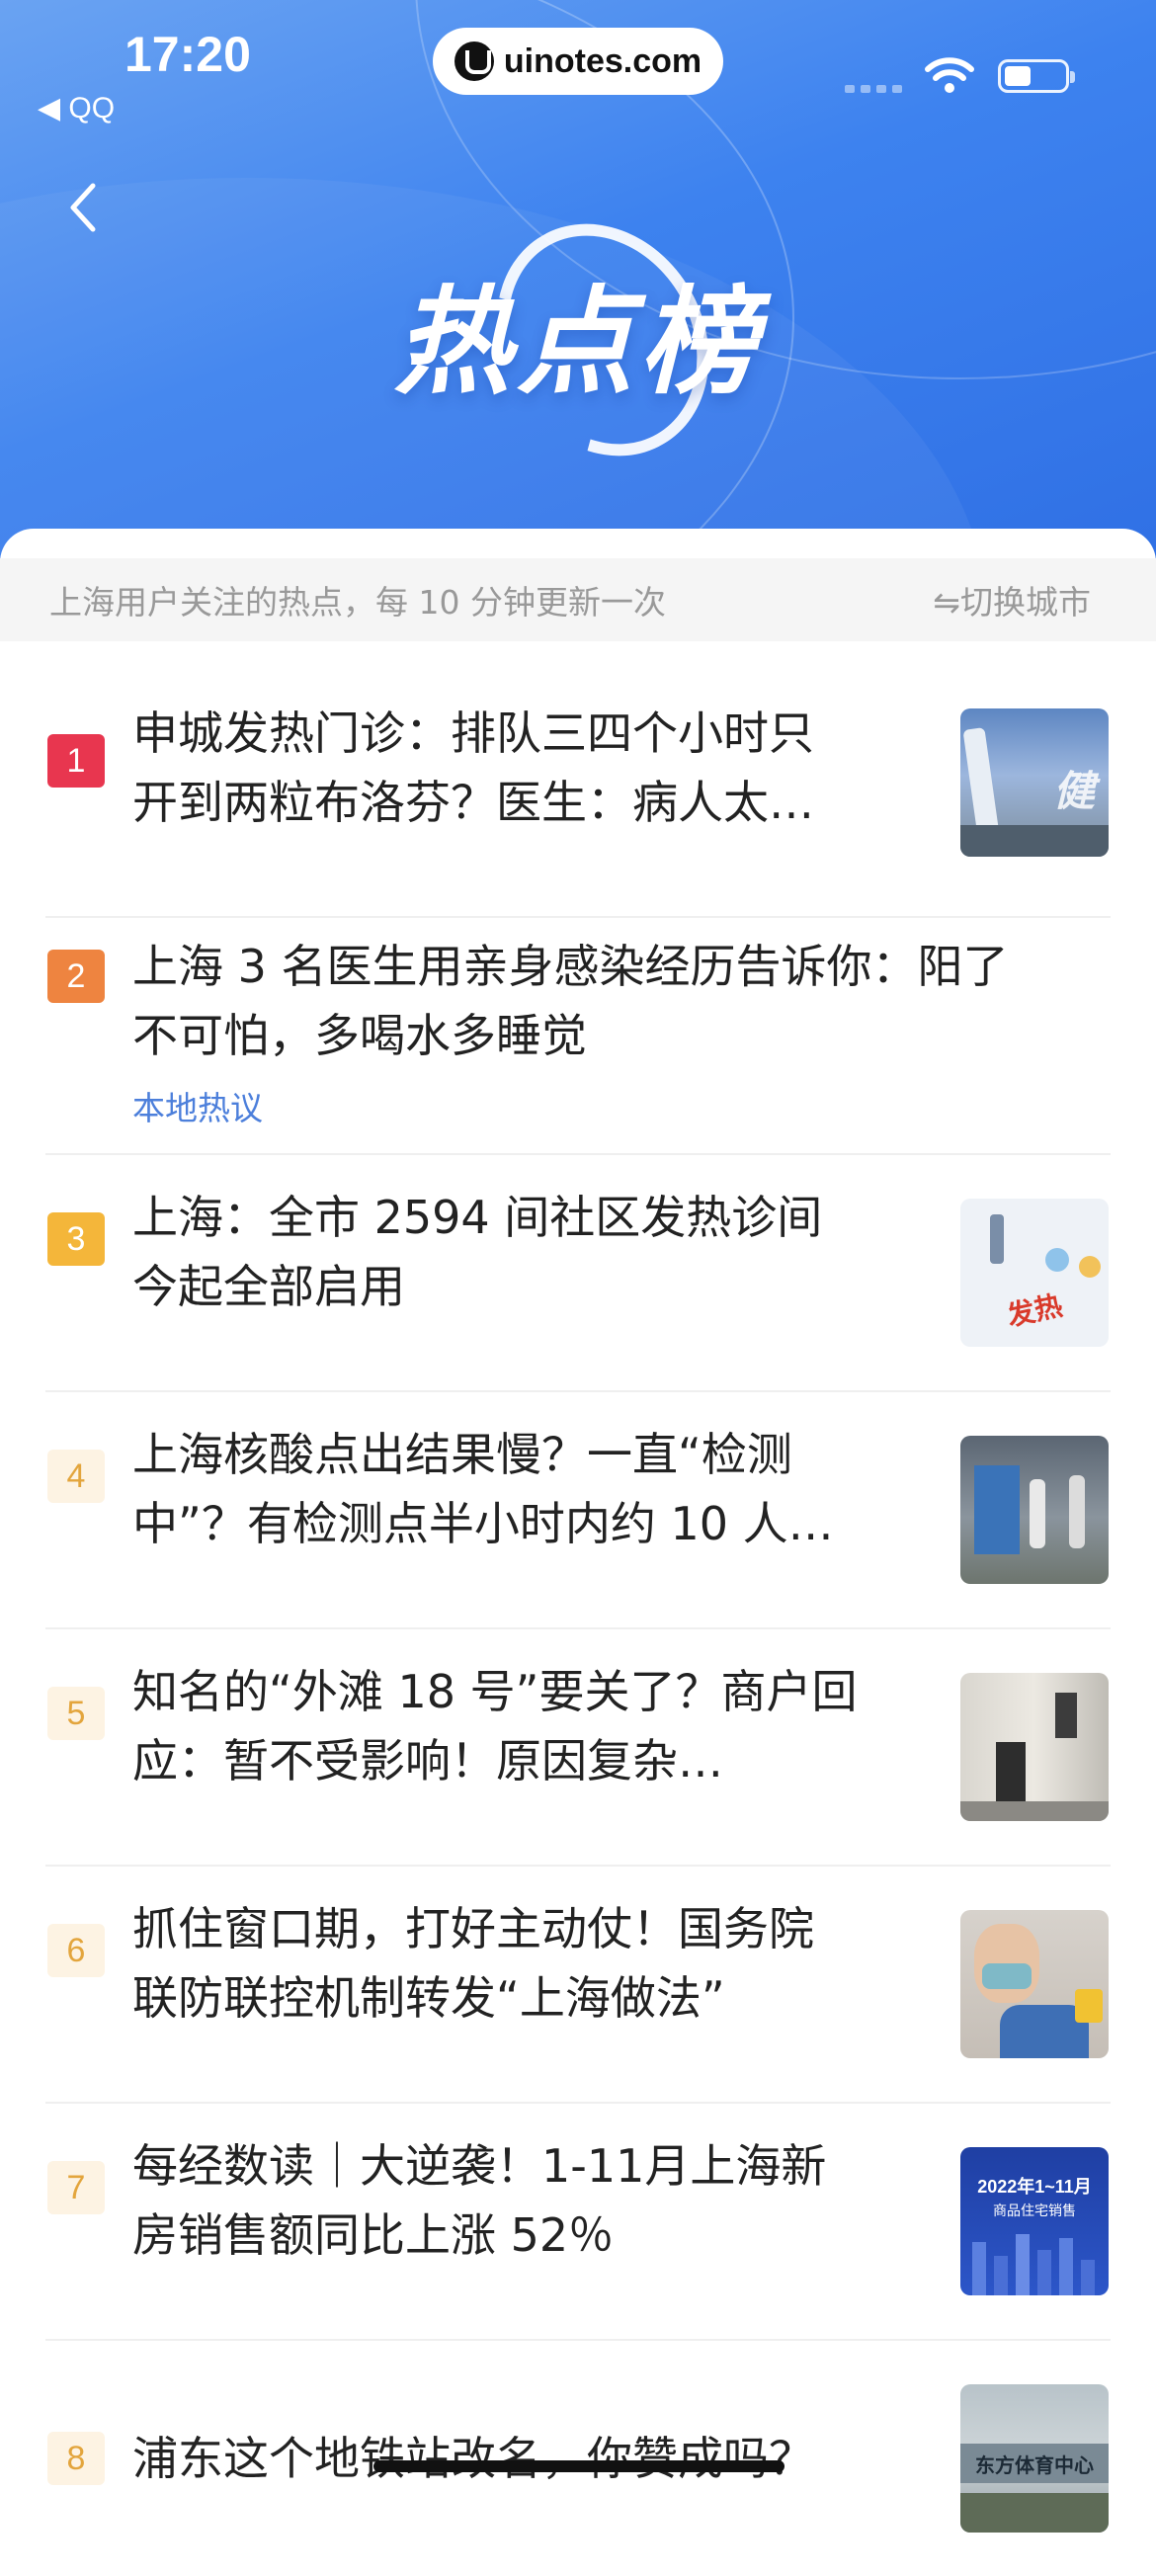 The width and height of the screenshot is (1156, 2576). What do you see at coordinates (76, 1713) in the screenshot?
I see `rank-badge: 5` at bounding box center [76, 1713].